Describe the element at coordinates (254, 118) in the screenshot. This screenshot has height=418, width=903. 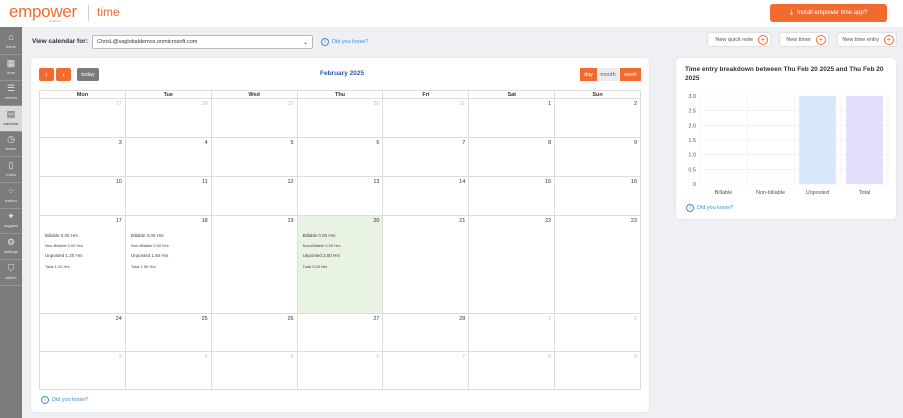
I see `calendar-day-cell: 29` at that location.